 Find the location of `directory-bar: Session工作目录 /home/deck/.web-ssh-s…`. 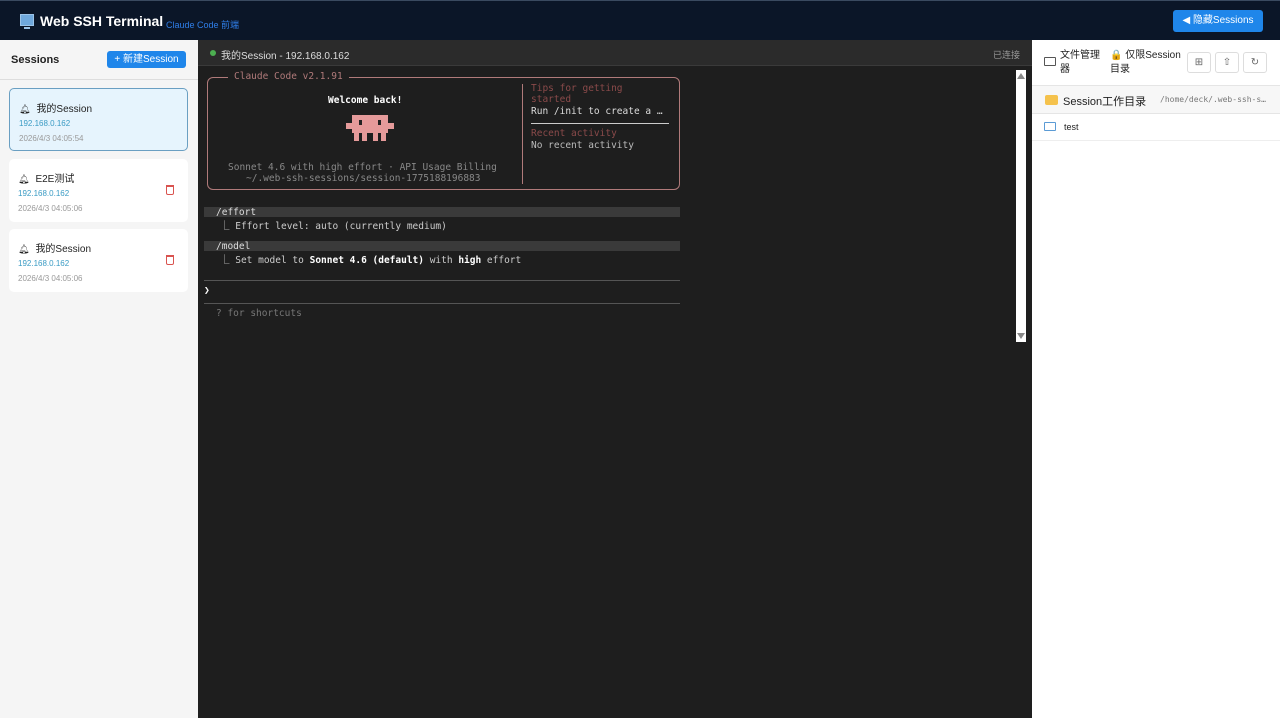

directory-bar: Session工作目录 /home/deck/.web-ssh-s… is located at coordinates (1156, 100).